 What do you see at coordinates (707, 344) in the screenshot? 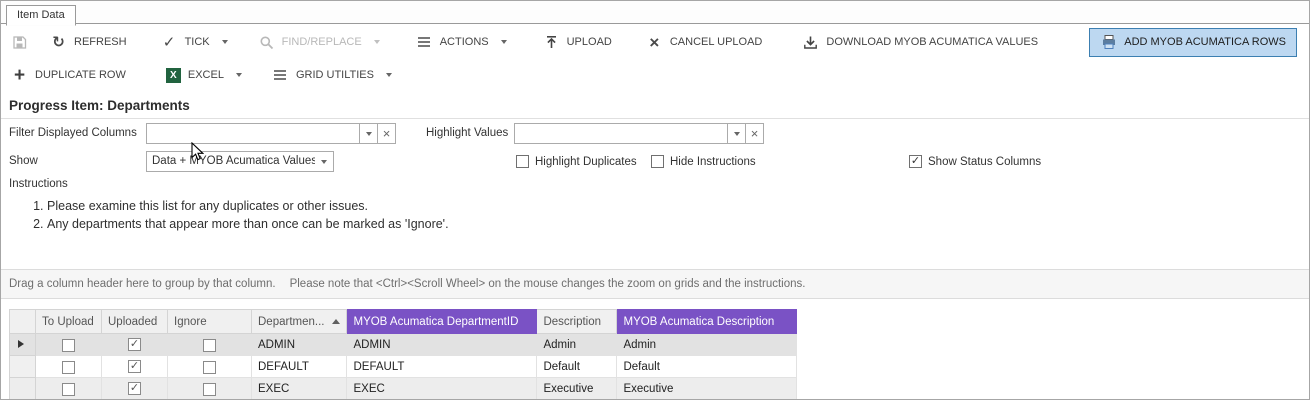
I see `cell-myob-description: Admin` at bounding box center [707, 344].